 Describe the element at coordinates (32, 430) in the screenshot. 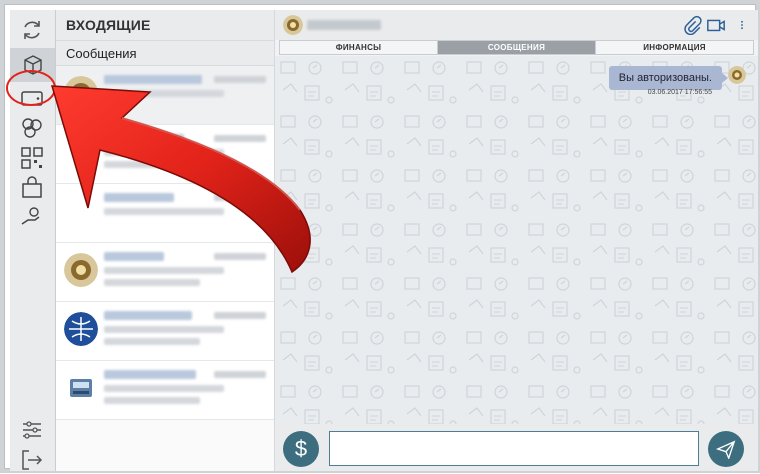

I see `settings-sliders-icon` at that location.